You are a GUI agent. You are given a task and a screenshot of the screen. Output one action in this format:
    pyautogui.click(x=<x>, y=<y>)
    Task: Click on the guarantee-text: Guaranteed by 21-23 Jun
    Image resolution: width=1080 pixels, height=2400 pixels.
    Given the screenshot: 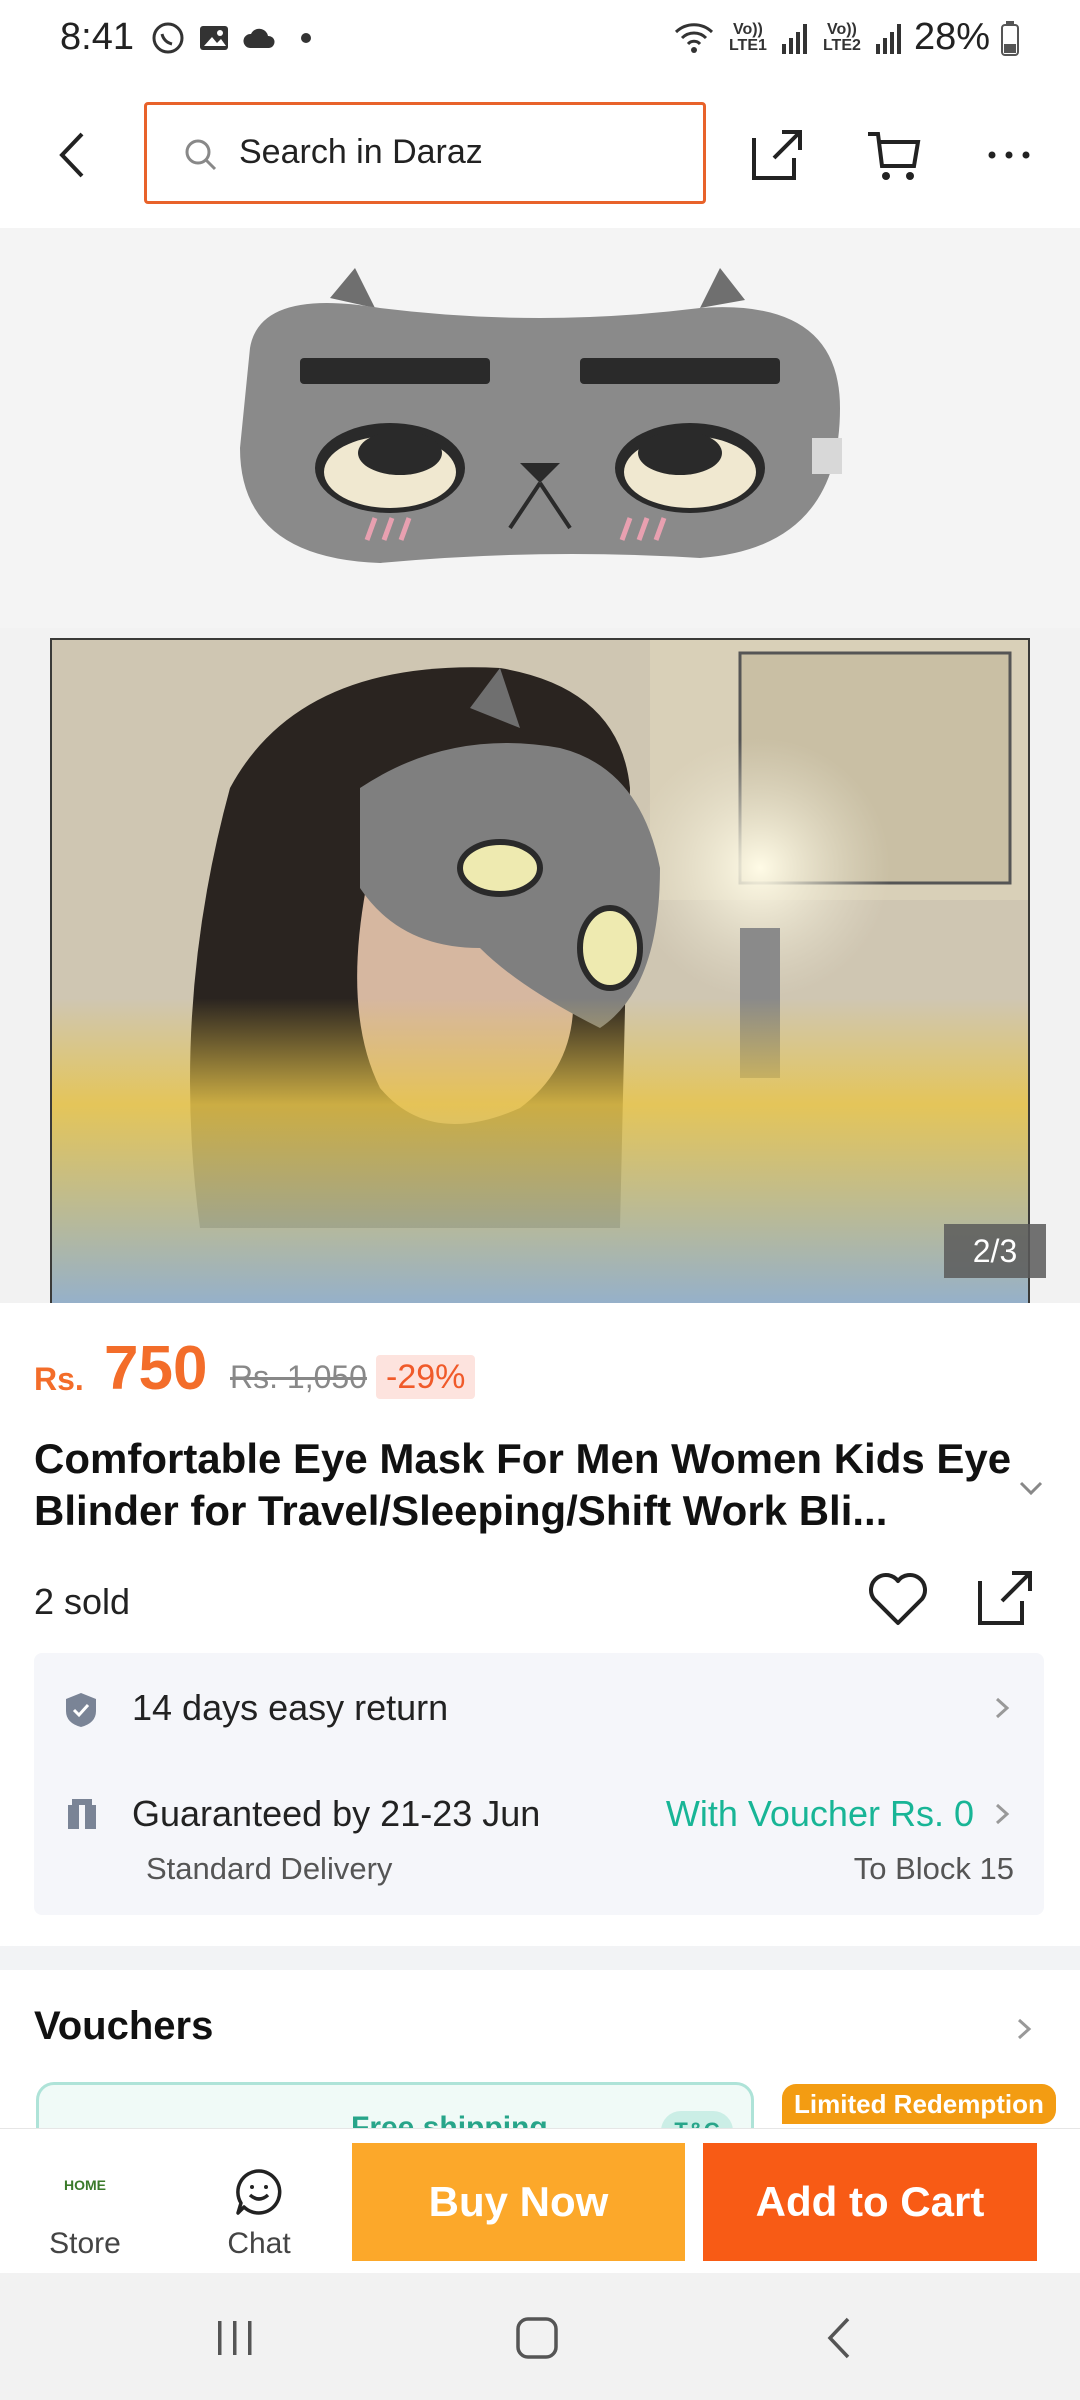 What is the action you would take?
    pyautogui.click(x=336, y=1813)
    